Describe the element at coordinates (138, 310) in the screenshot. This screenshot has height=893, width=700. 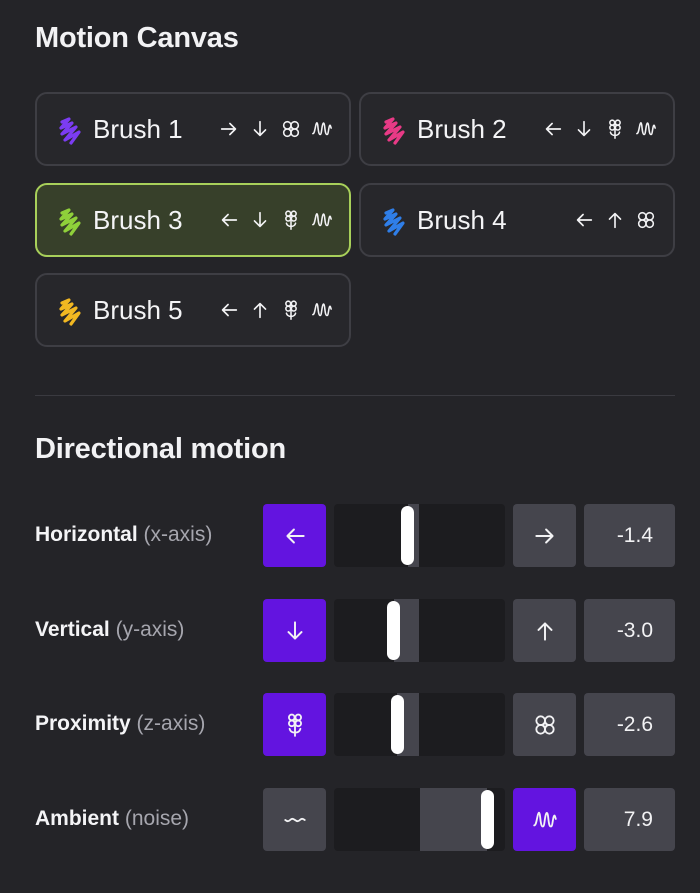
I see `brush-name: Brush 5` at that location.